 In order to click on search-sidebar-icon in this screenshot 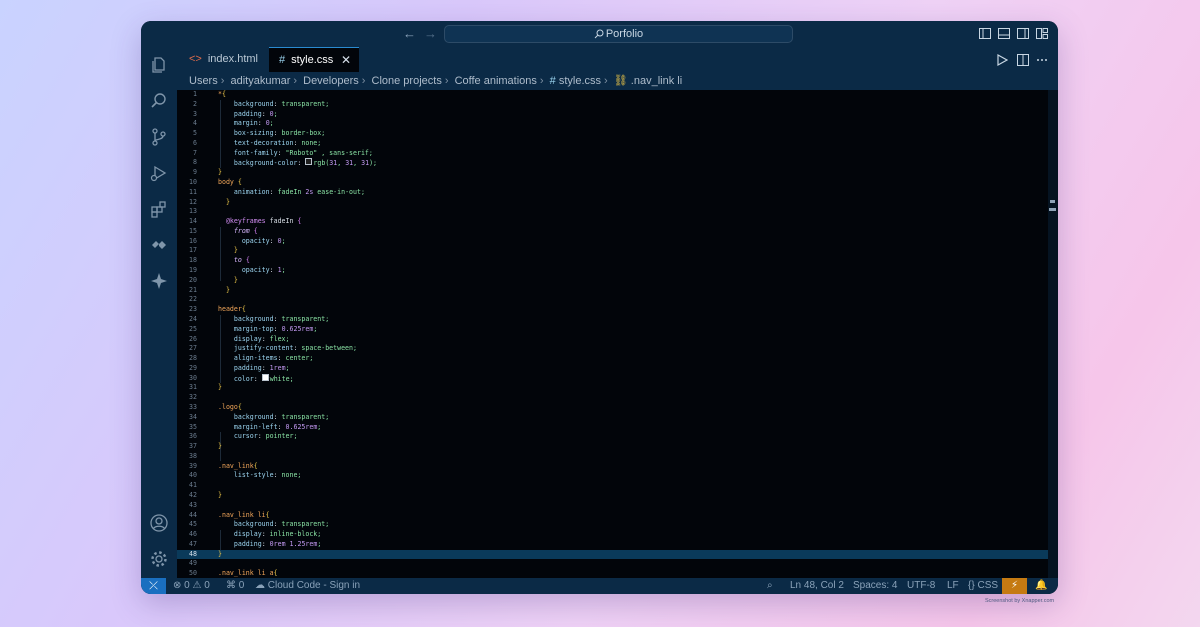, I will do `click(159, 101)`.